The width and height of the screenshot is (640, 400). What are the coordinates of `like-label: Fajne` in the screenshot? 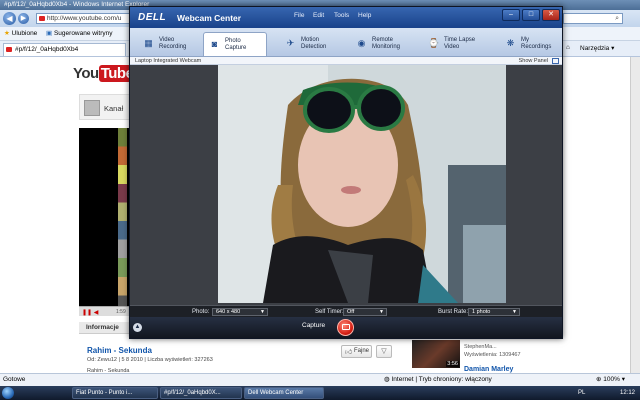 It's located at (362, 351).